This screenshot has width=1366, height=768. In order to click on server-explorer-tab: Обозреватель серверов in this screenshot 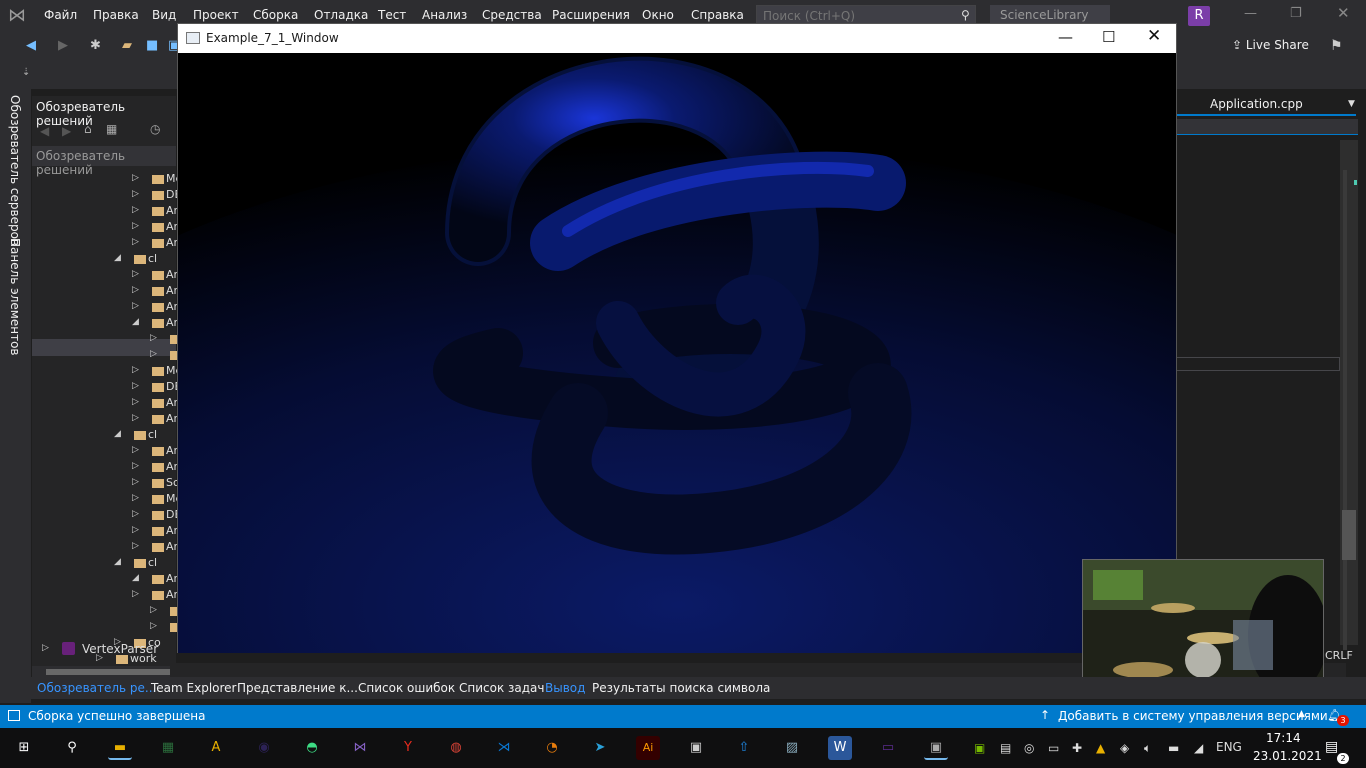, I will do `click(15, 170)`.